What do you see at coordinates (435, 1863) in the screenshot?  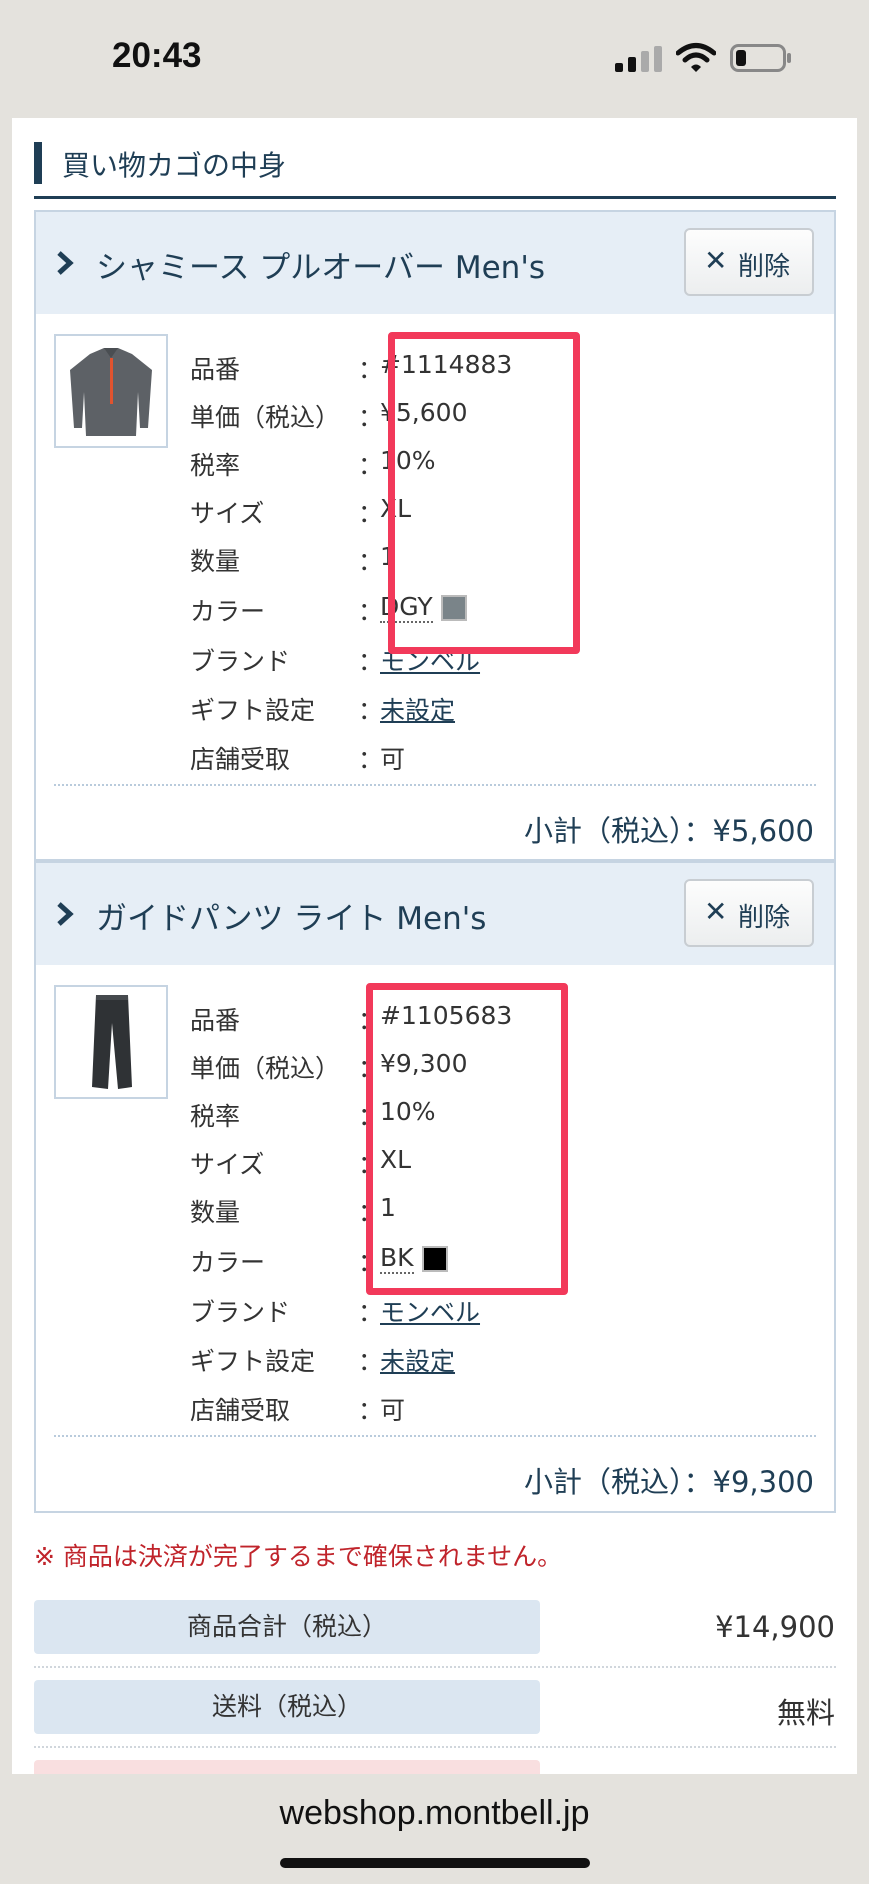 I see `home-indicator` at bounding box center [435, 1863].